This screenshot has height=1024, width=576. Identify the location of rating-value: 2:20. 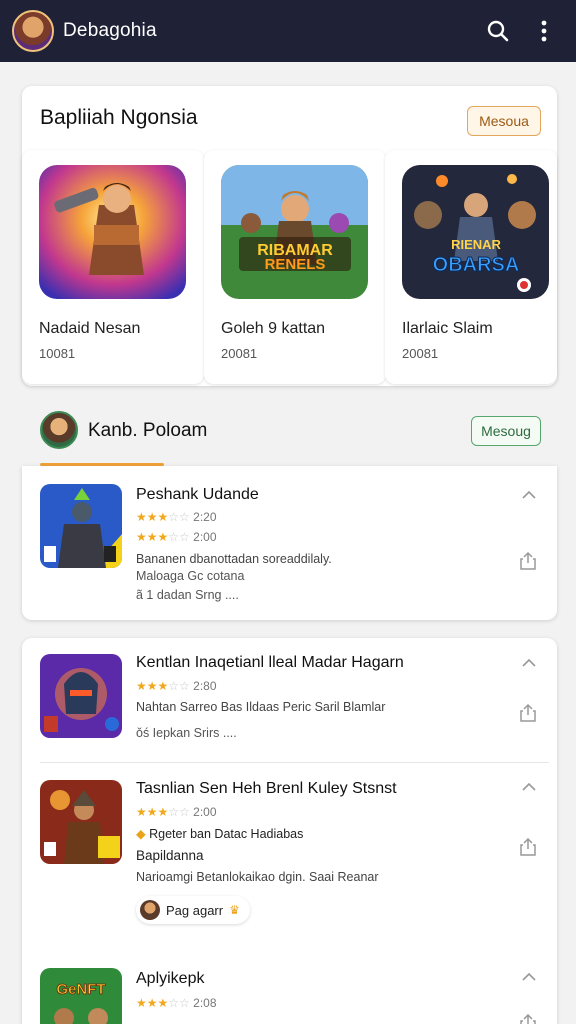
(205, 517).